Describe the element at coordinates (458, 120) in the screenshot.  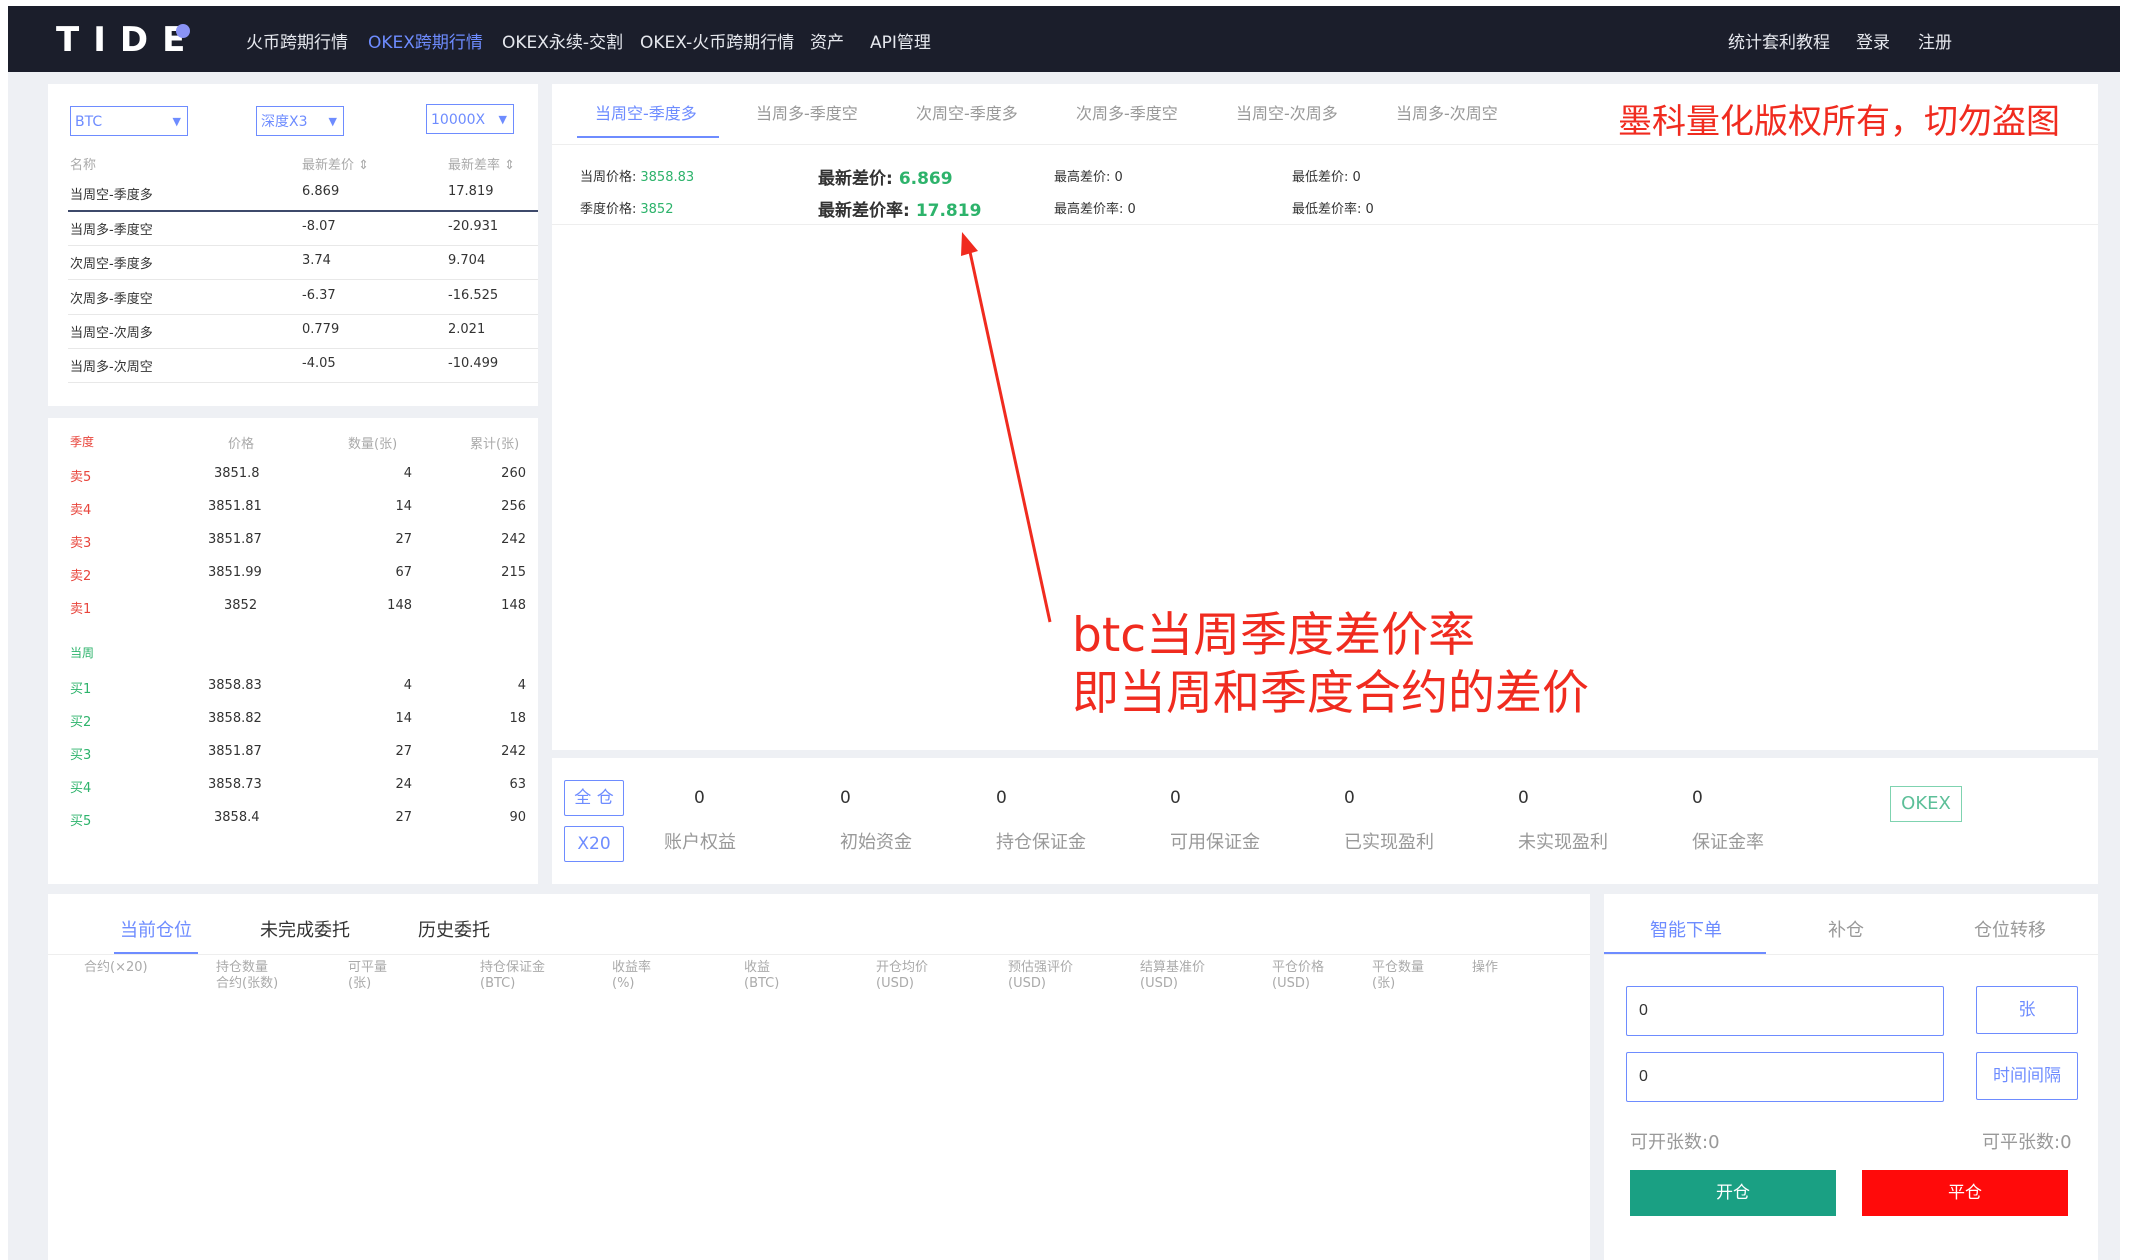
I see `amount-select-value: 10000X` at that location.